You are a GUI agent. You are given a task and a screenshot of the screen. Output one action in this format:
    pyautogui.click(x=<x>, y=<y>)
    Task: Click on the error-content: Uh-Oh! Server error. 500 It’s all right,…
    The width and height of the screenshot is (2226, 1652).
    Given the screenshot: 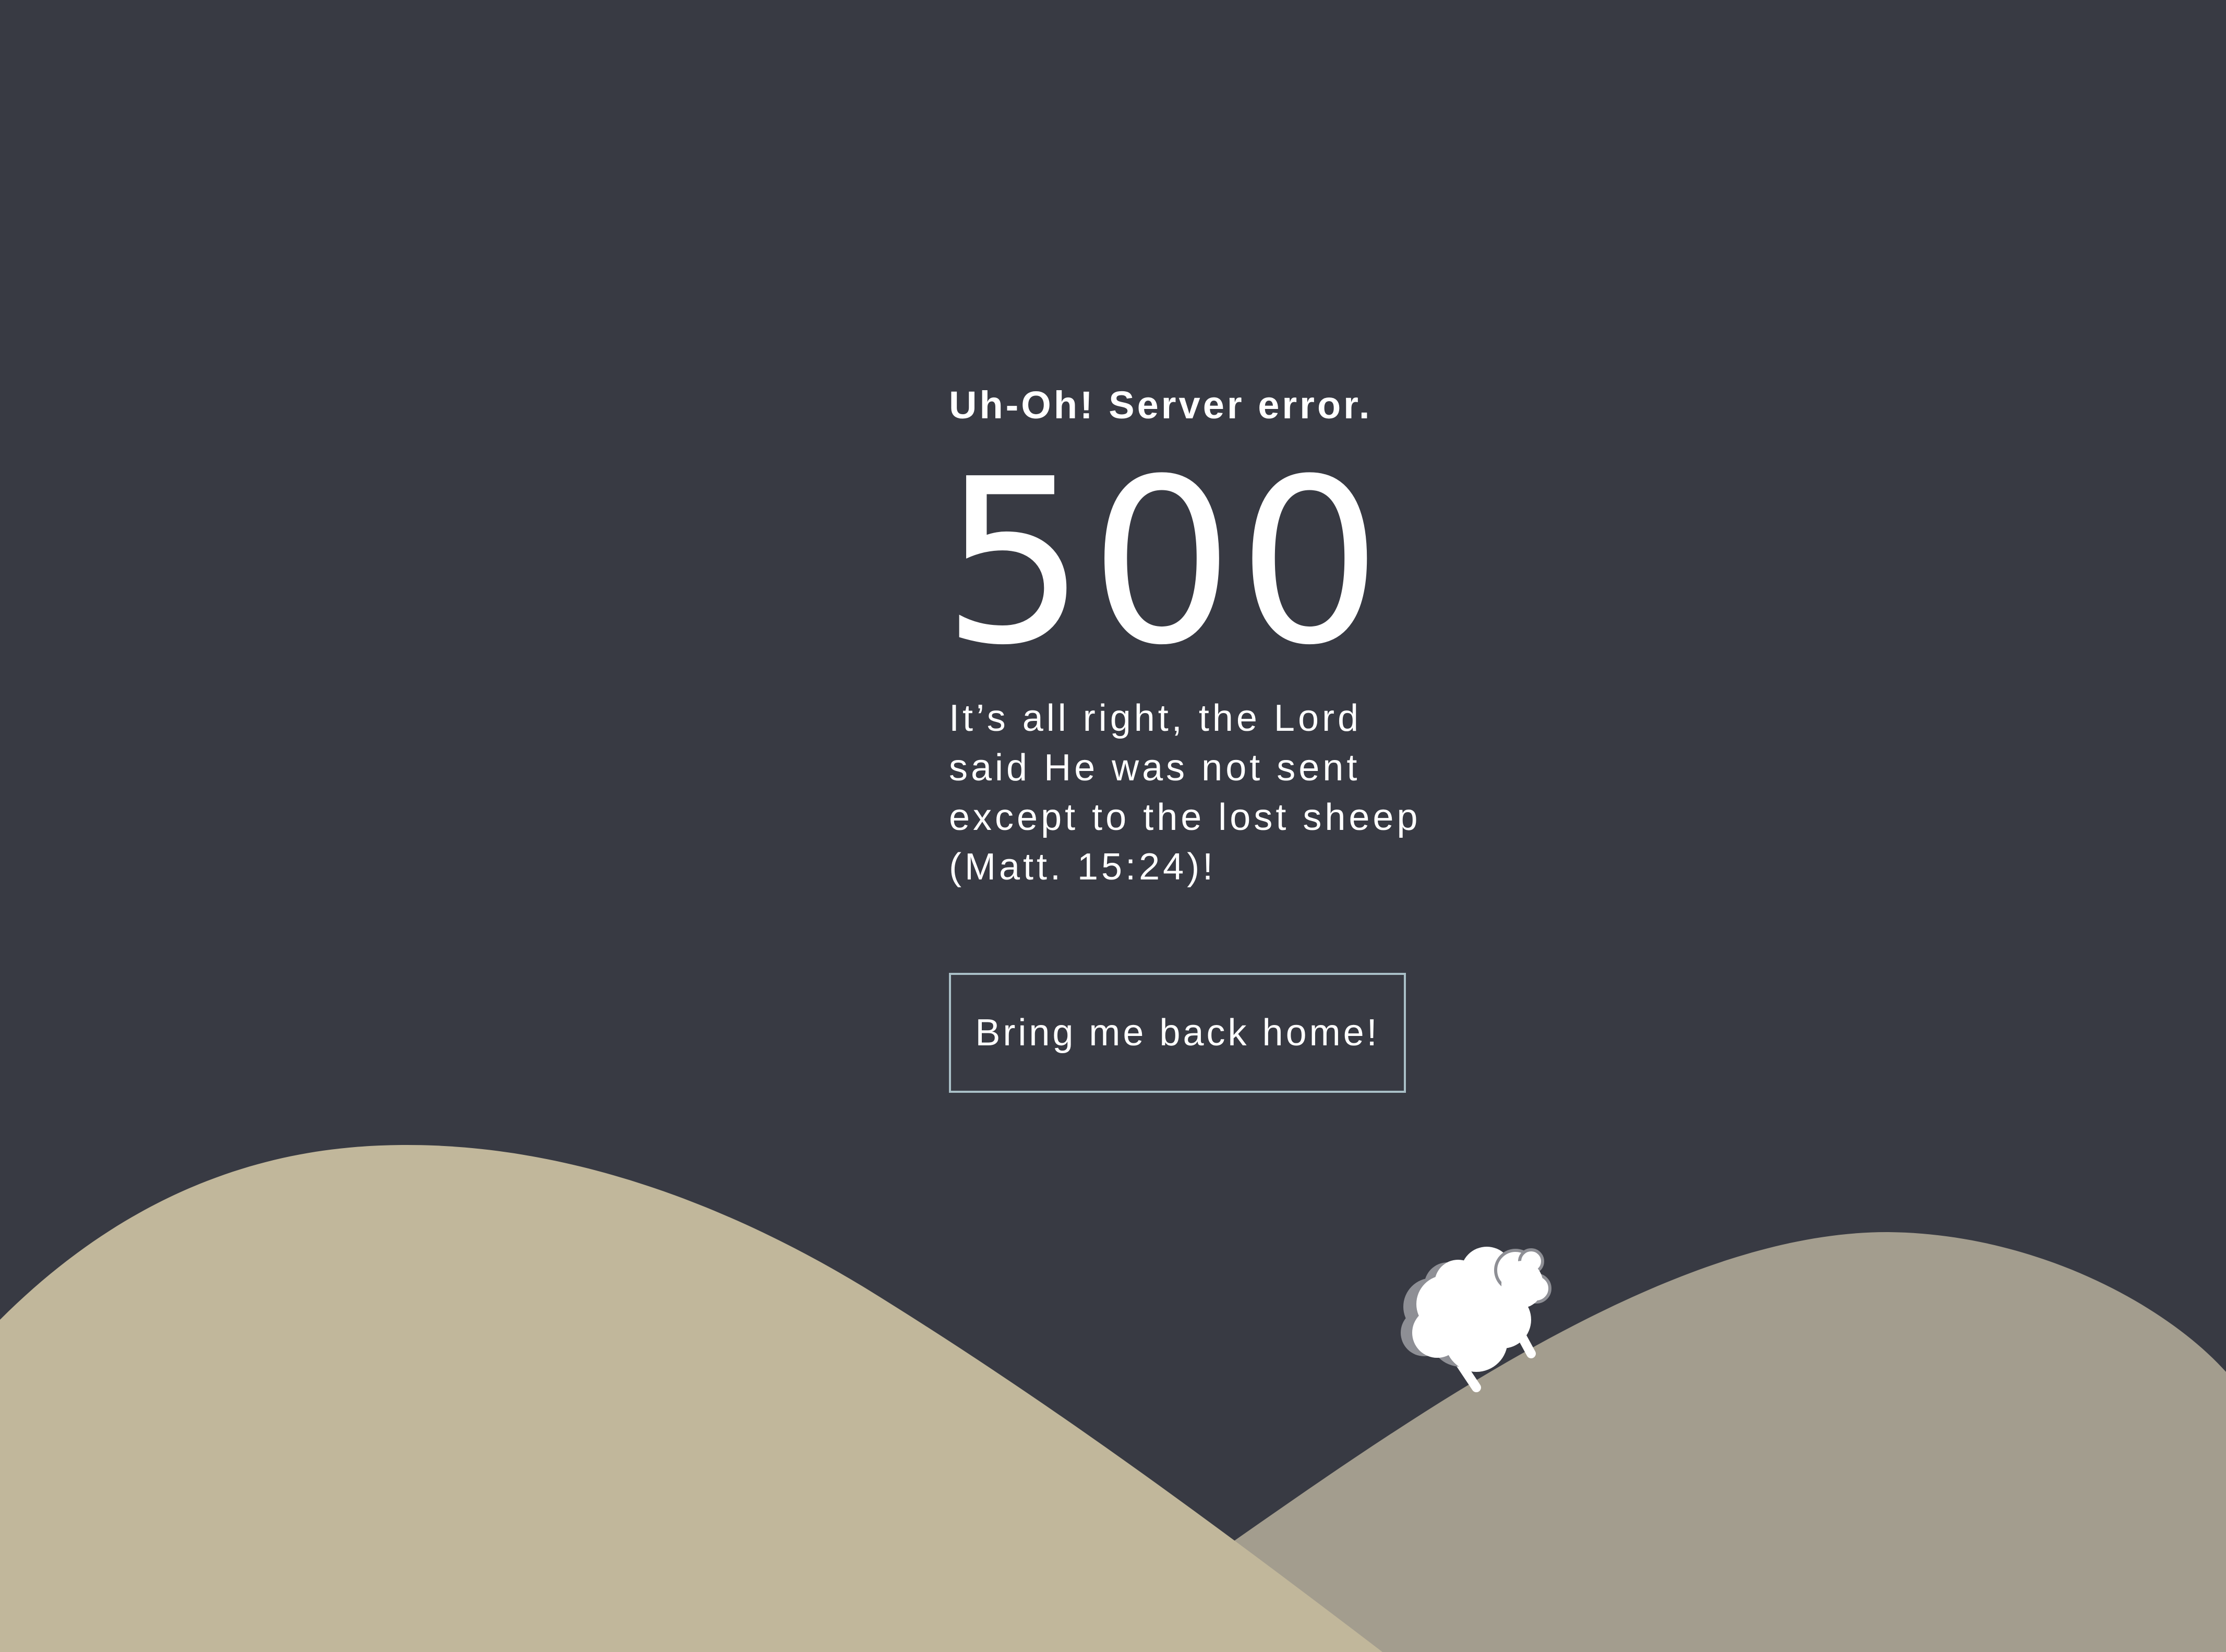 What is the action you would take?
    pyautogui.click(x=1258, y=738)
    